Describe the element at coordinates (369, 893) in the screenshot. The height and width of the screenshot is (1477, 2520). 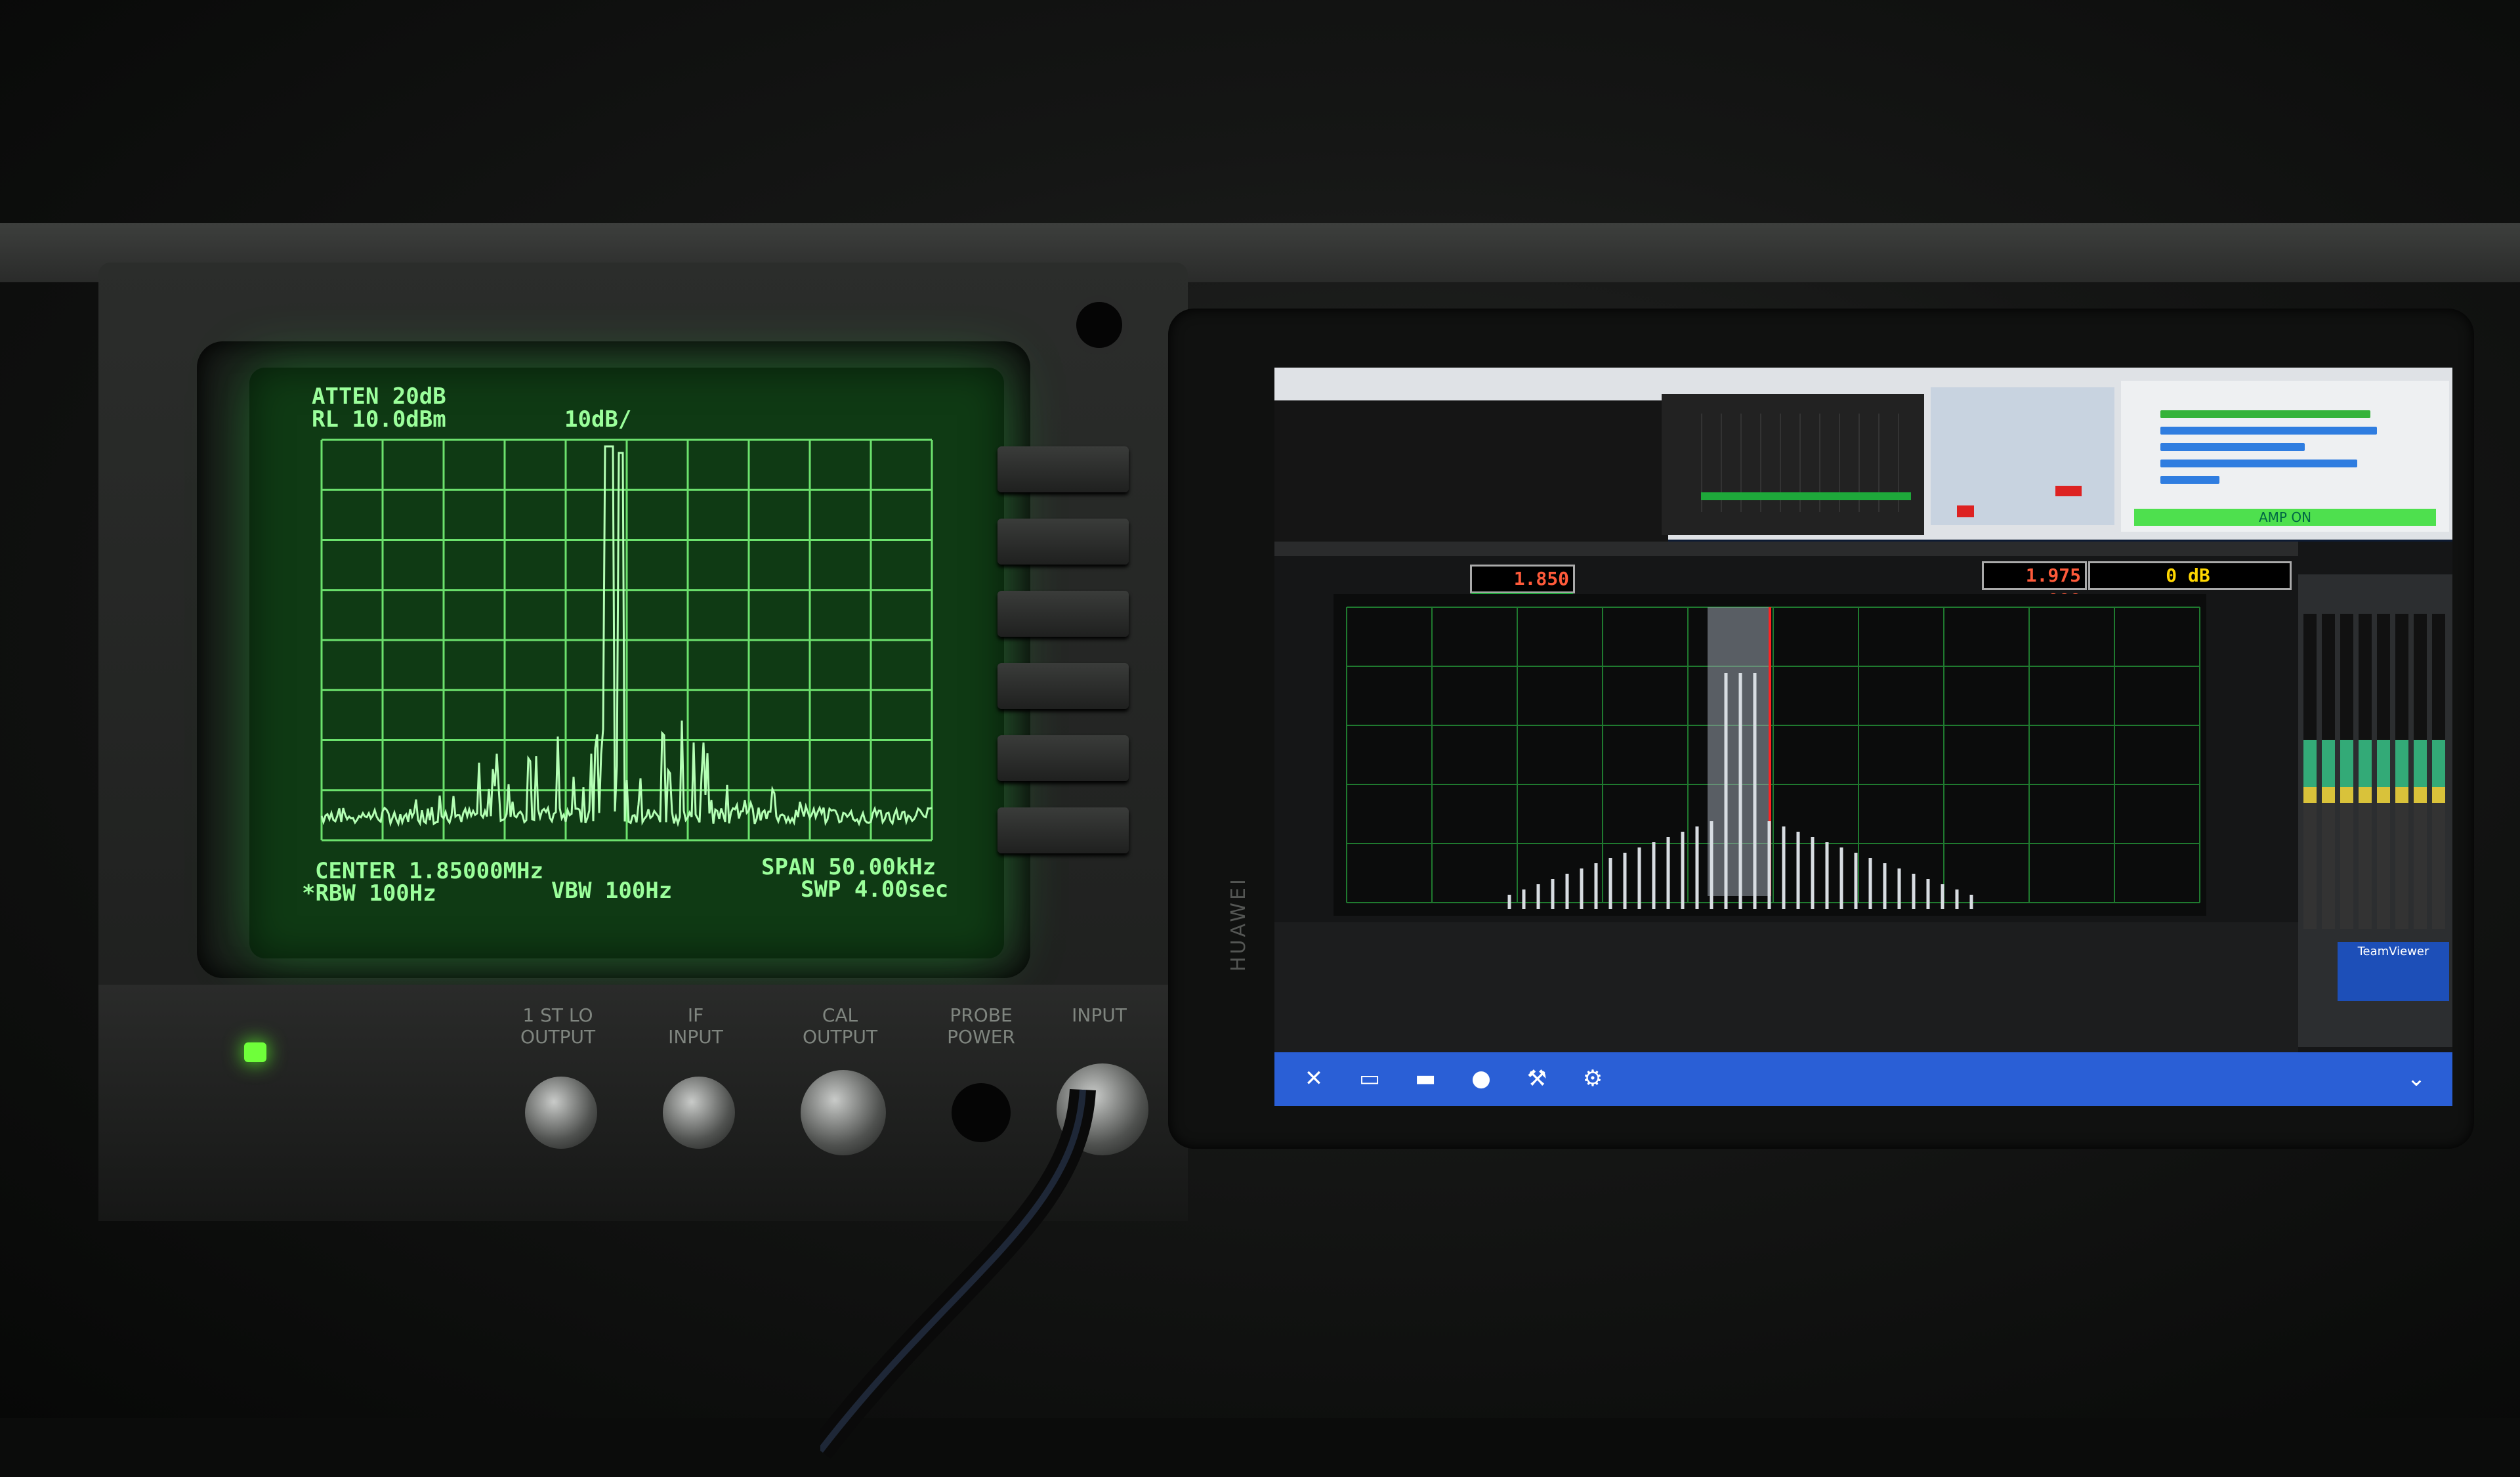
I see `rbw-readout: *RBW 100Hz` at that location.